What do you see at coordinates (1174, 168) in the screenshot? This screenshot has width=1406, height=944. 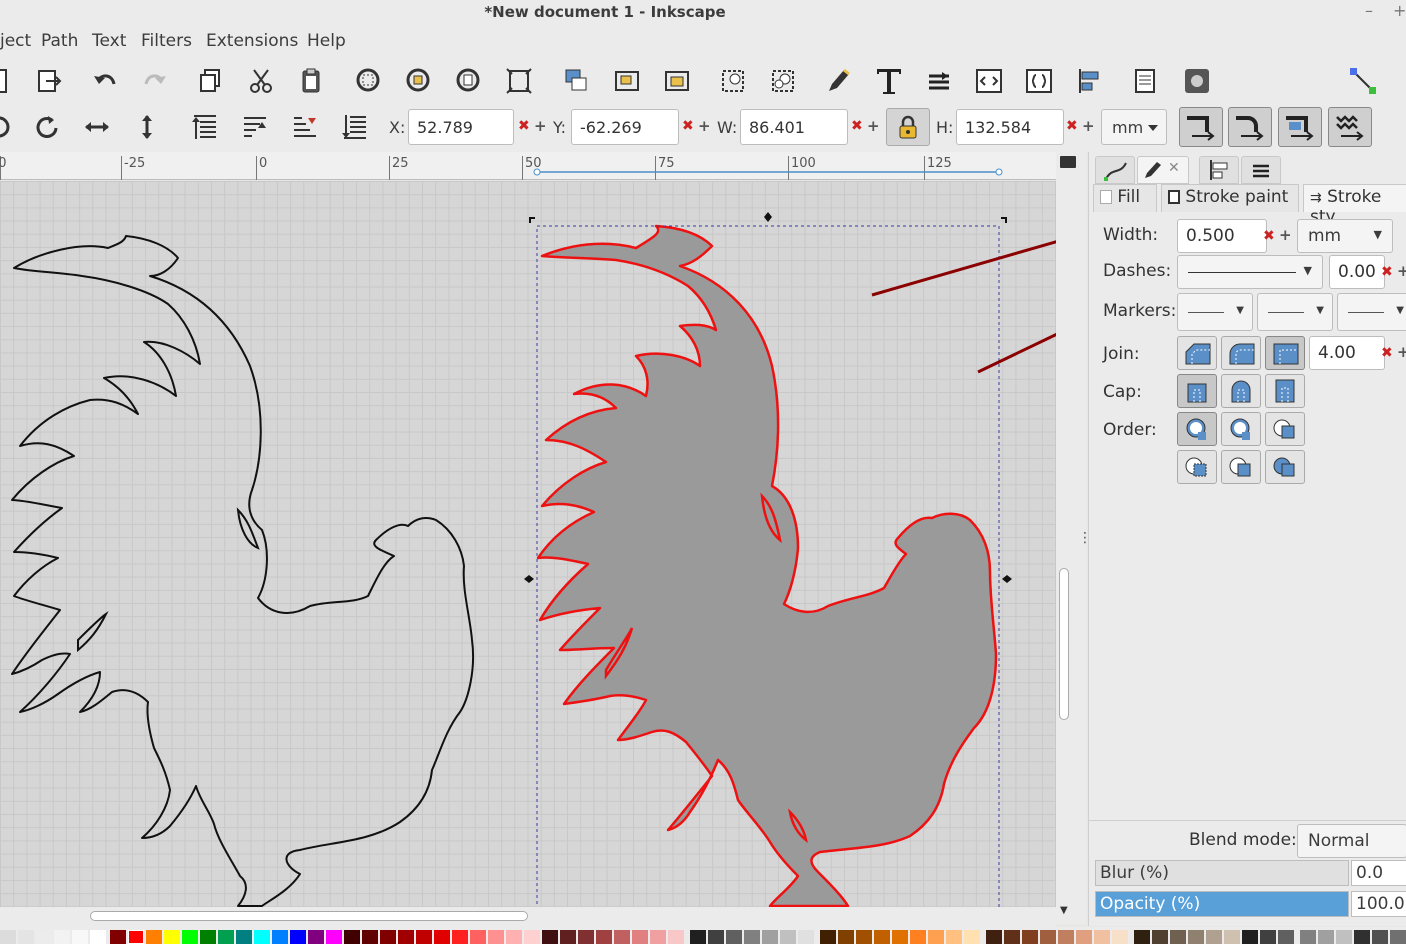 I see `close-tab-icon: ✕` at bounding box center [1174, 168].